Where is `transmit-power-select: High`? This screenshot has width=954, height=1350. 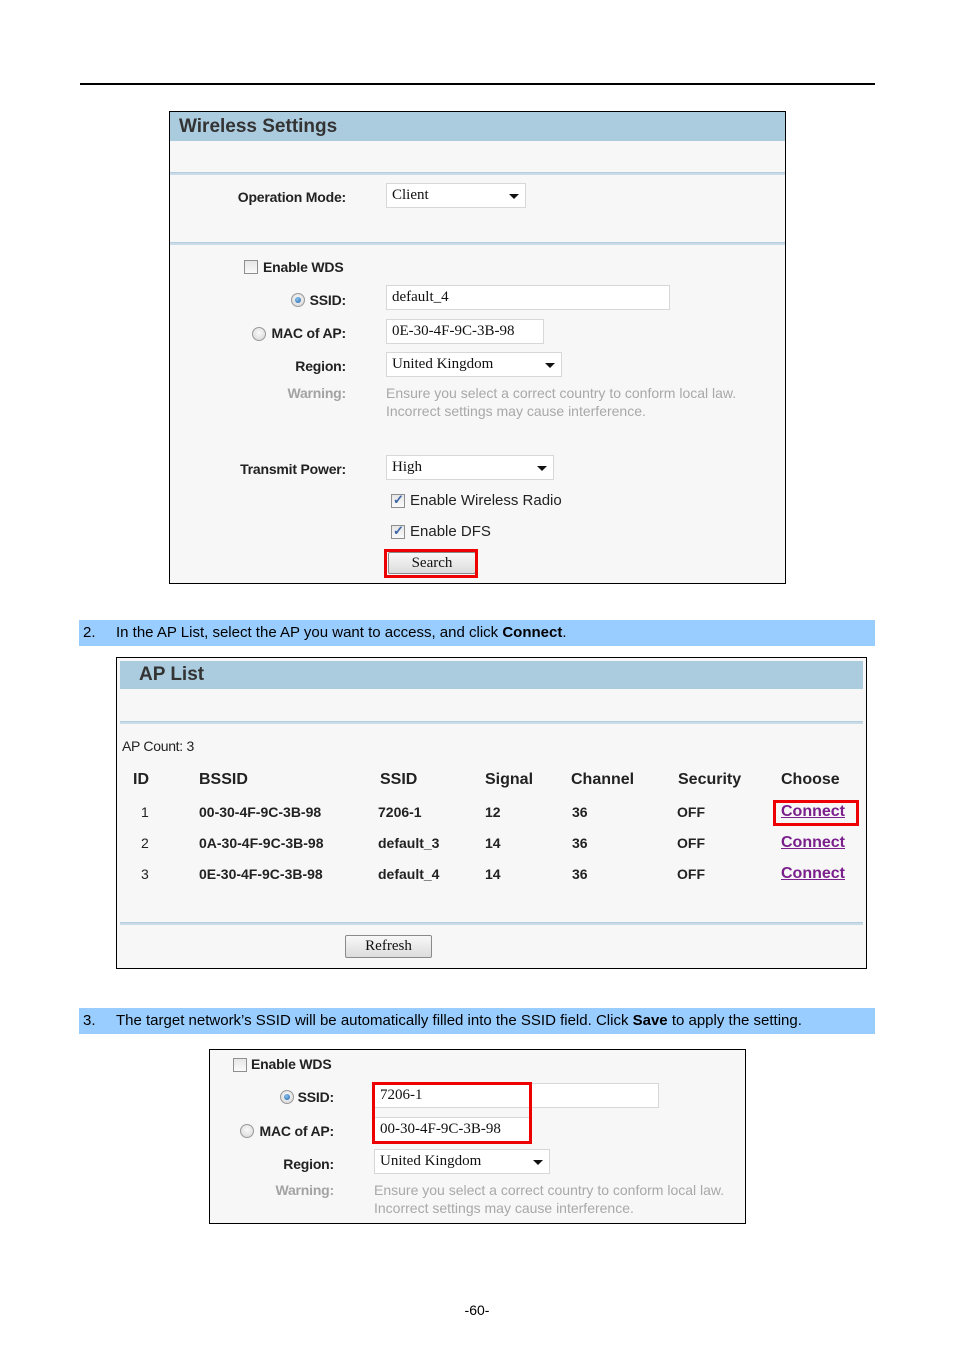
transmit-power-select: High is located at coordinates (470, 467).